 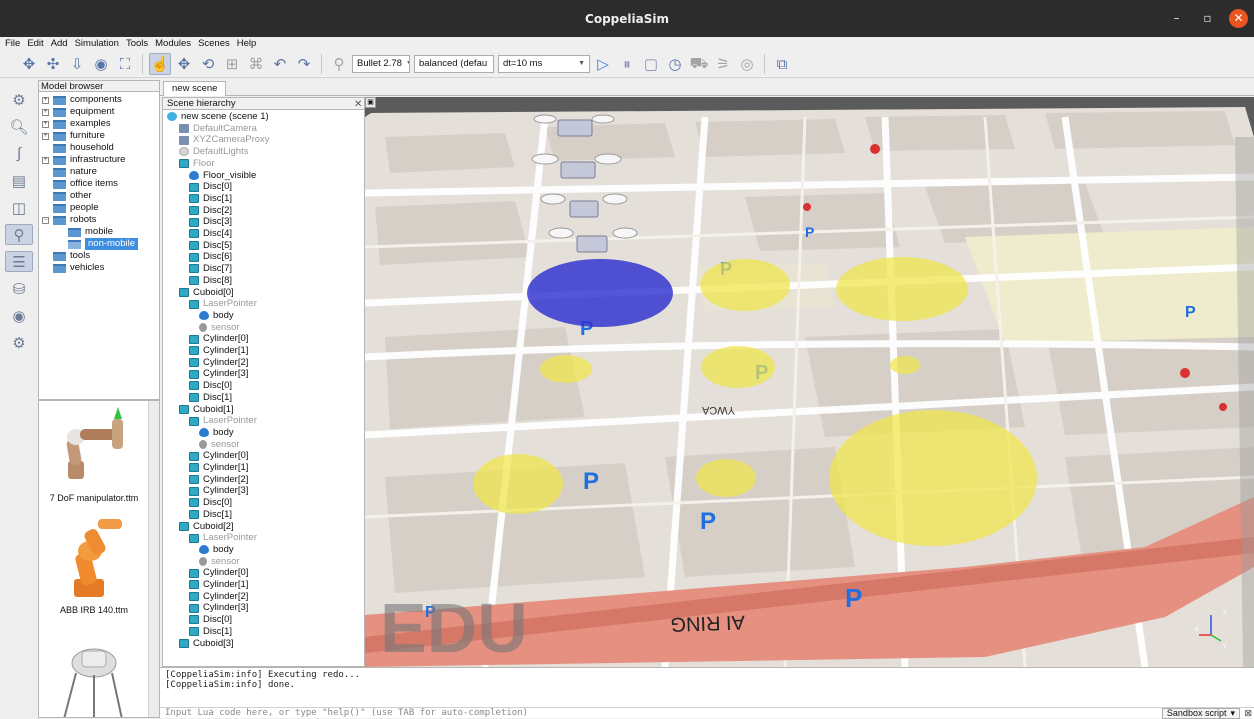 I want to click on fit-to-view-icon: ⛶, so click(x=125, y=64).